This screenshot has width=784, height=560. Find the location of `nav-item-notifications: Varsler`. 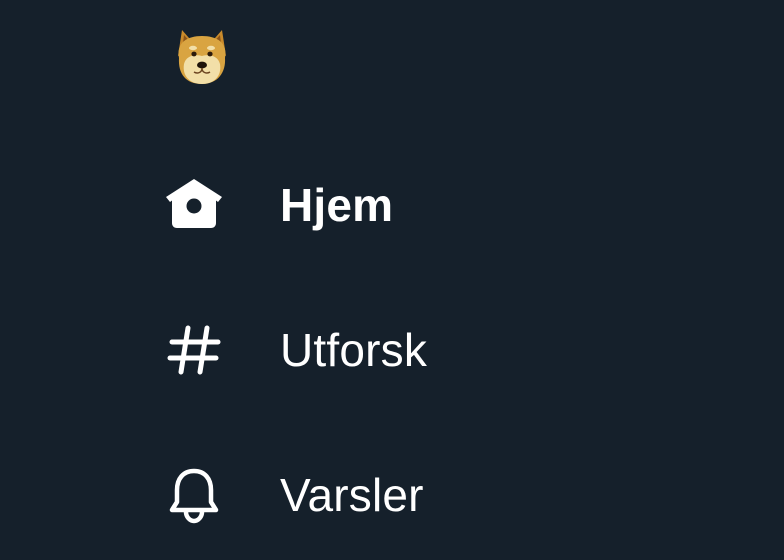

nav-item-notifications: Varsler is located at coordinates (303, 495).